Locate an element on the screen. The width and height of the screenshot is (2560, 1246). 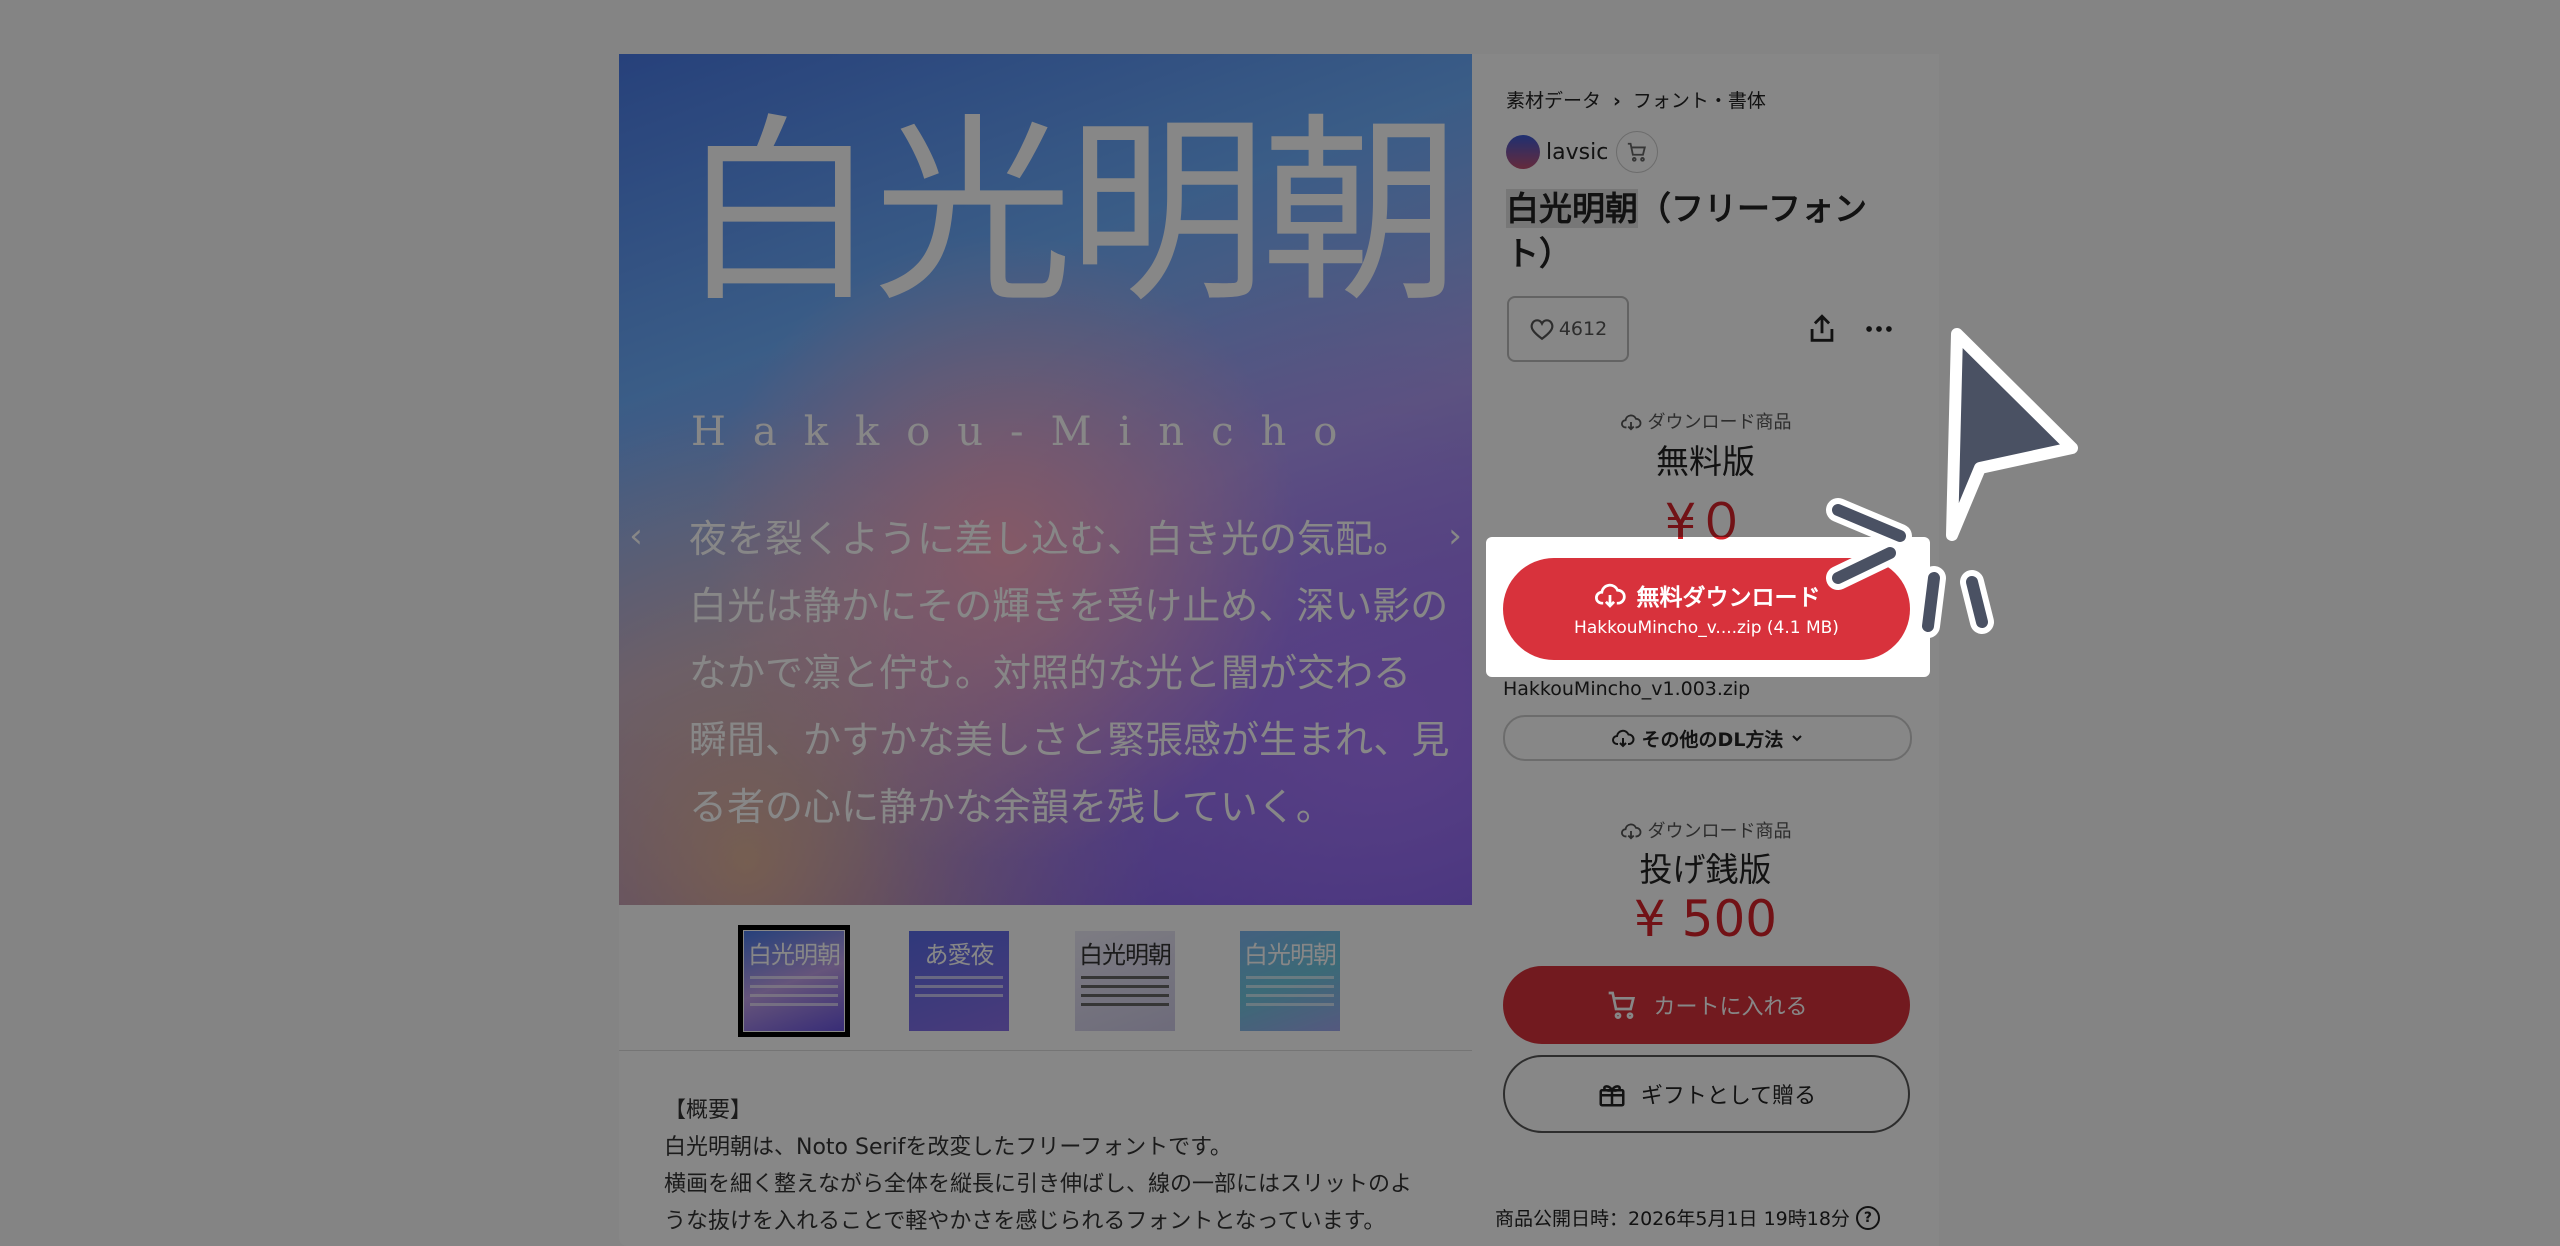
image-body-line: 夜を裂くように差し込む、白き光の気配。 is located at coordinates (1050, 539).